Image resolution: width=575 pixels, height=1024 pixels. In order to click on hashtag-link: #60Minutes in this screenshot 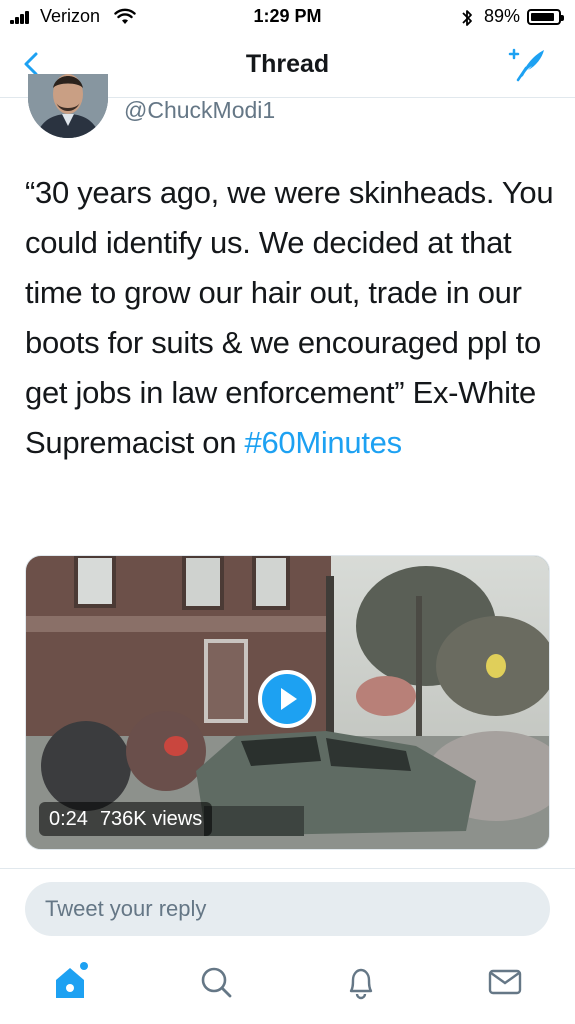, I will do `click(324, 442)`.